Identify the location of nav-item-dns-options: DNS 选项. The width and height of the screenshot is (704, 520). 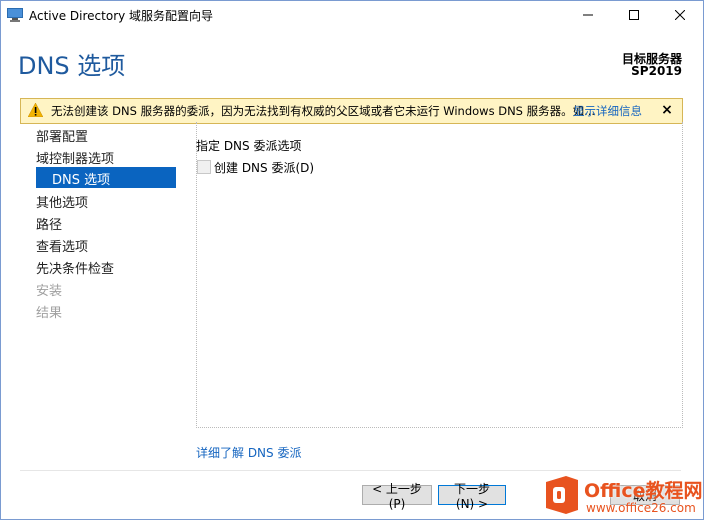
(106, 177).